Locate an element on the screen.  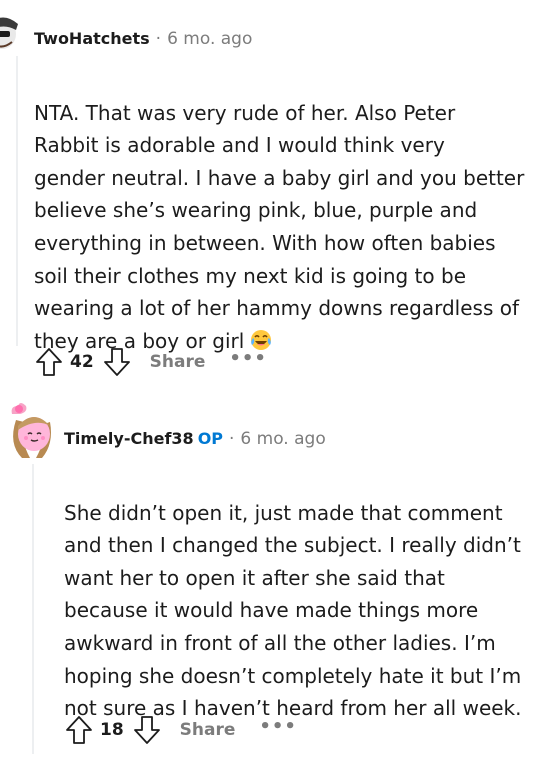
comment-meta: Timely-Chef38 OP · 6 mo. ago is located at coordinates (195, 439).